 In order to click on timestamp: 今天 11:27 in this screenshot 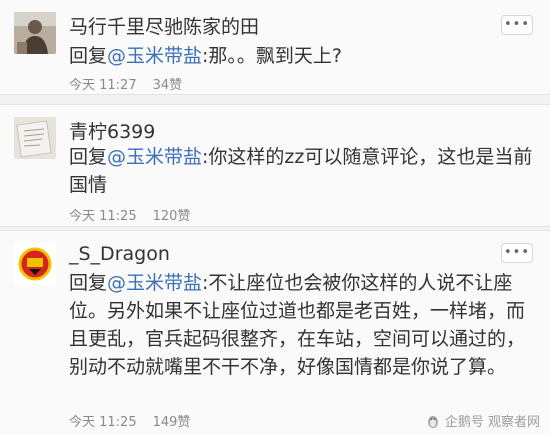, I will do `click(103, 85)`.